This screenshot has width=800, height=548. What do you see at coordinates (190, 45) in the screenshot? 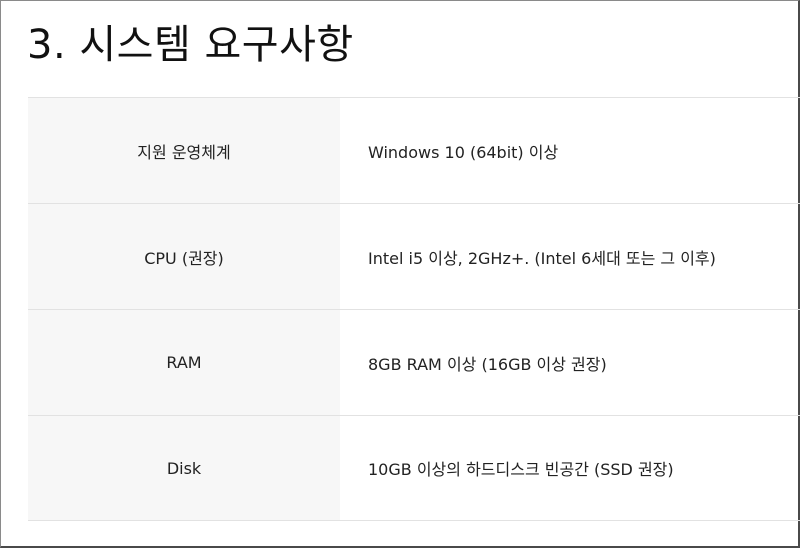
I see `section-title: 3. 시스템 요구사항` at bounding box center [190, 45].